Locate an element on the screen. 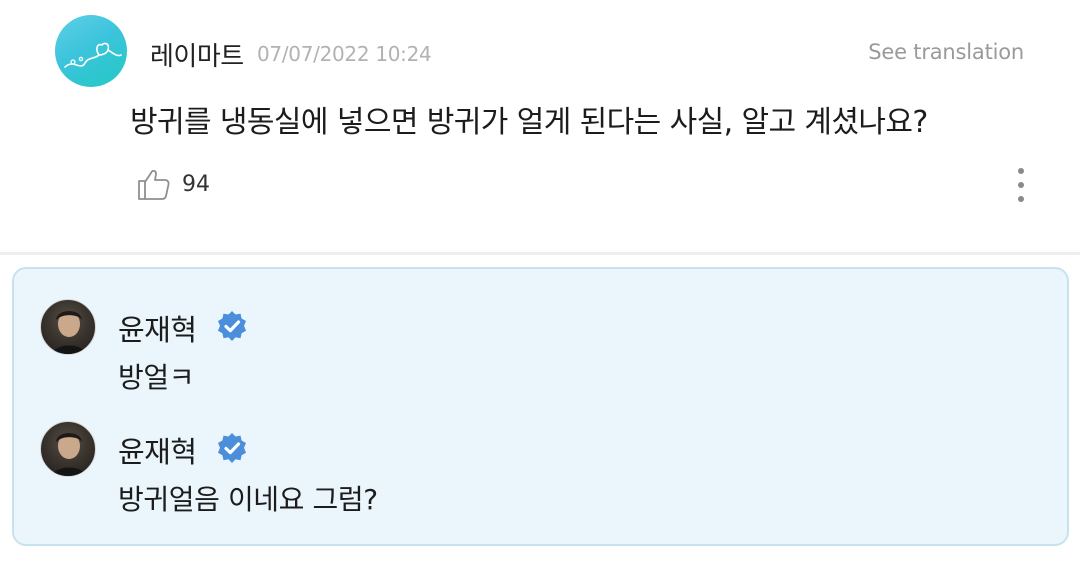 The height and width of the screenshot is (561, 1080). author-avatar is located at coordinates (91, 51).